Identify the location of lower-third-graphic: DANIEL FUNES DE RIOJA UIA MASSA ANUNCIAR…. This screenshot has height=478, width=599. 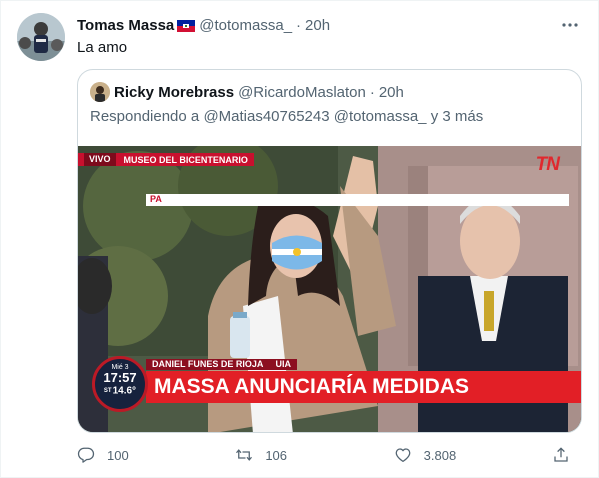
(336, 384).